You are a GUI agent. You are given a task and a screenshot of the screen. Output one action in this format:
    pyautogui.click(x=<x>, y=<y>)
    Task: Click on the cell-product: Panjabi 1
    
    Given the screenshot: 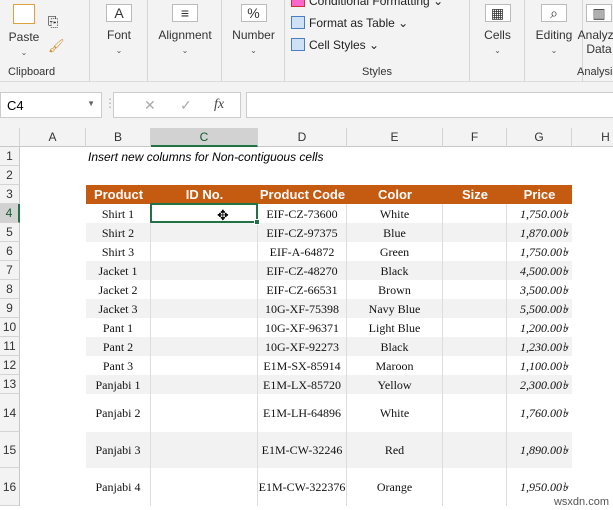 What is the action you would take?
    pyautogui.click(x=118, y=384)
    